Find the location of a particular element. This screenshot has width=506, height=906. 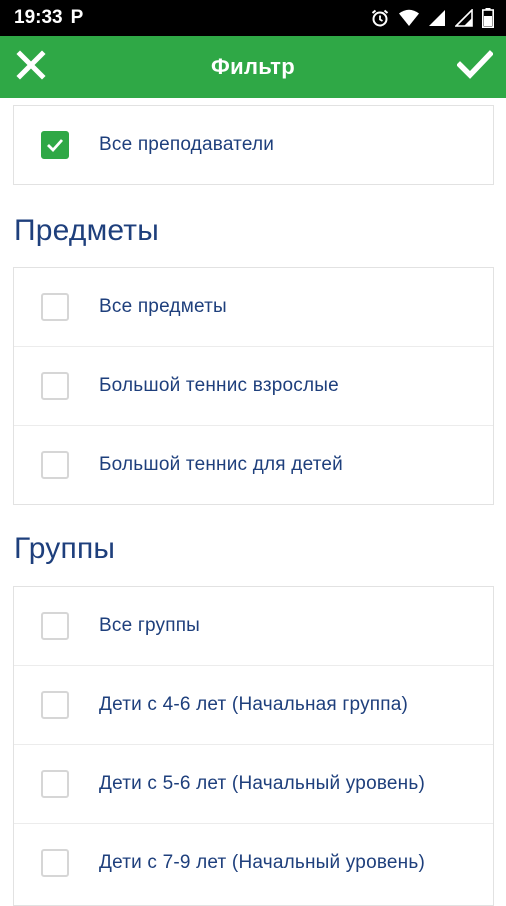

checkbox-row-tennis-adults: Большой теннис взрослые is located at coordinates (253, 386).